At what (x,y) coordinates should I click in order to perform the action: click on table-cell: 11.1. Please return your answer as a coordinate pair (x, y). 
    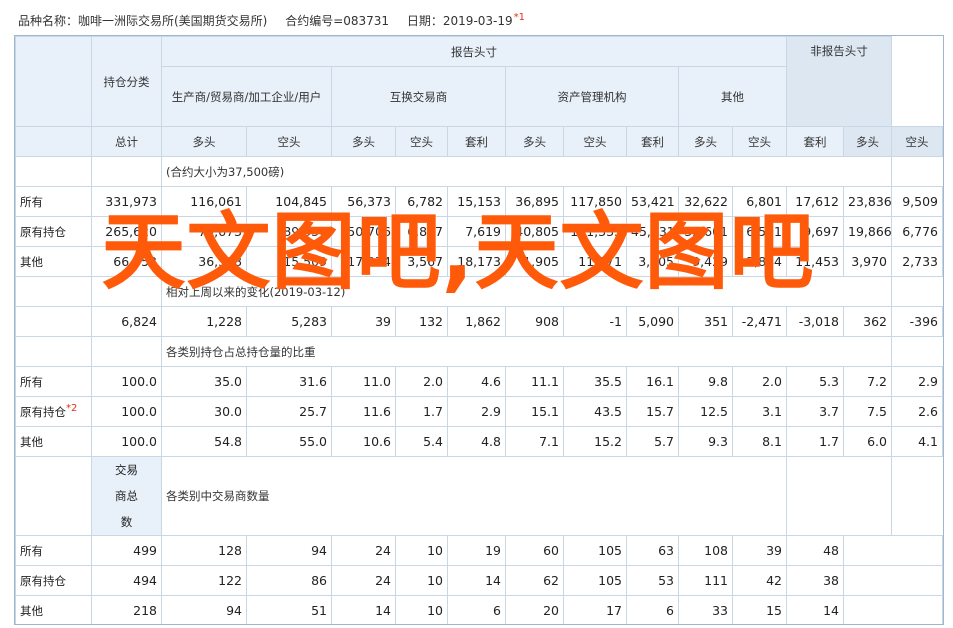
    Looking at the image, I should click on (534, 381).